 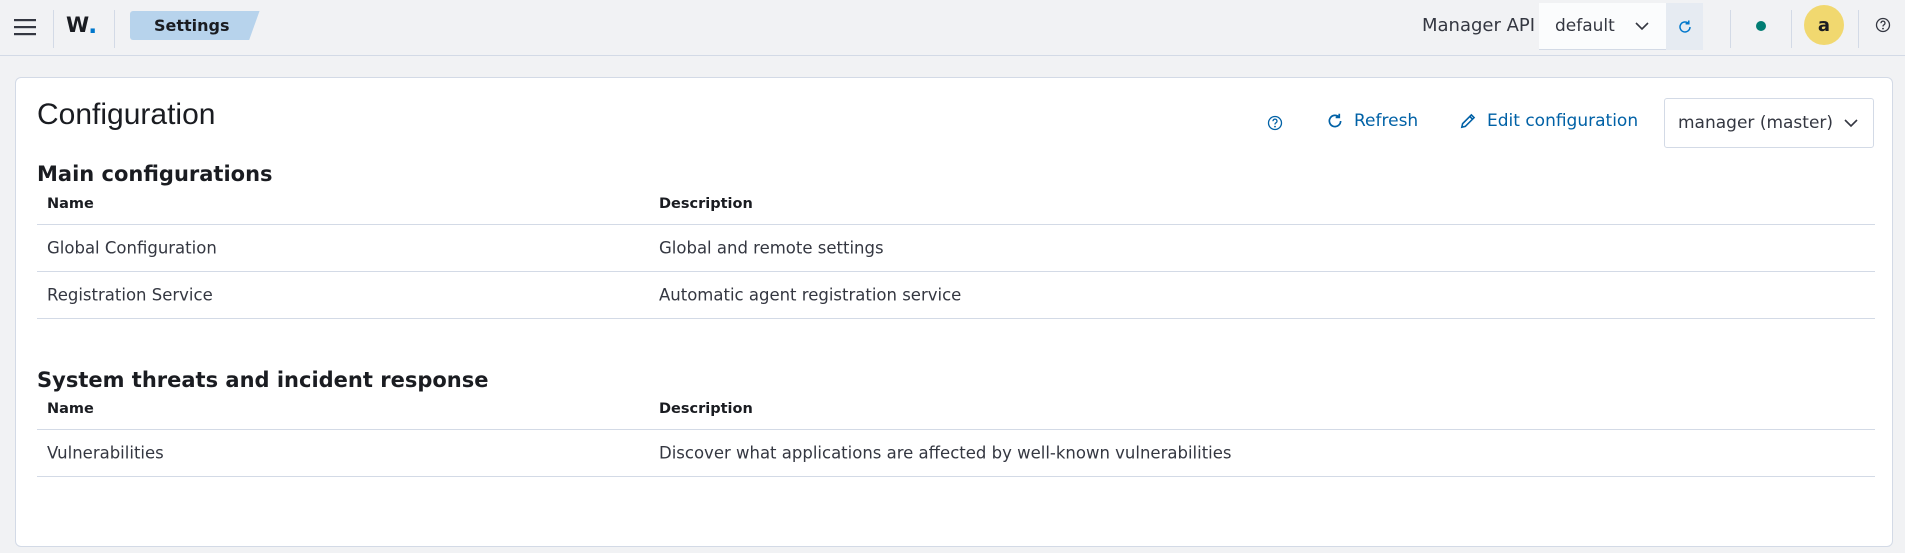 I want to click on edit-configuration-button: Edit configuration, so click(x=1548, y=121).